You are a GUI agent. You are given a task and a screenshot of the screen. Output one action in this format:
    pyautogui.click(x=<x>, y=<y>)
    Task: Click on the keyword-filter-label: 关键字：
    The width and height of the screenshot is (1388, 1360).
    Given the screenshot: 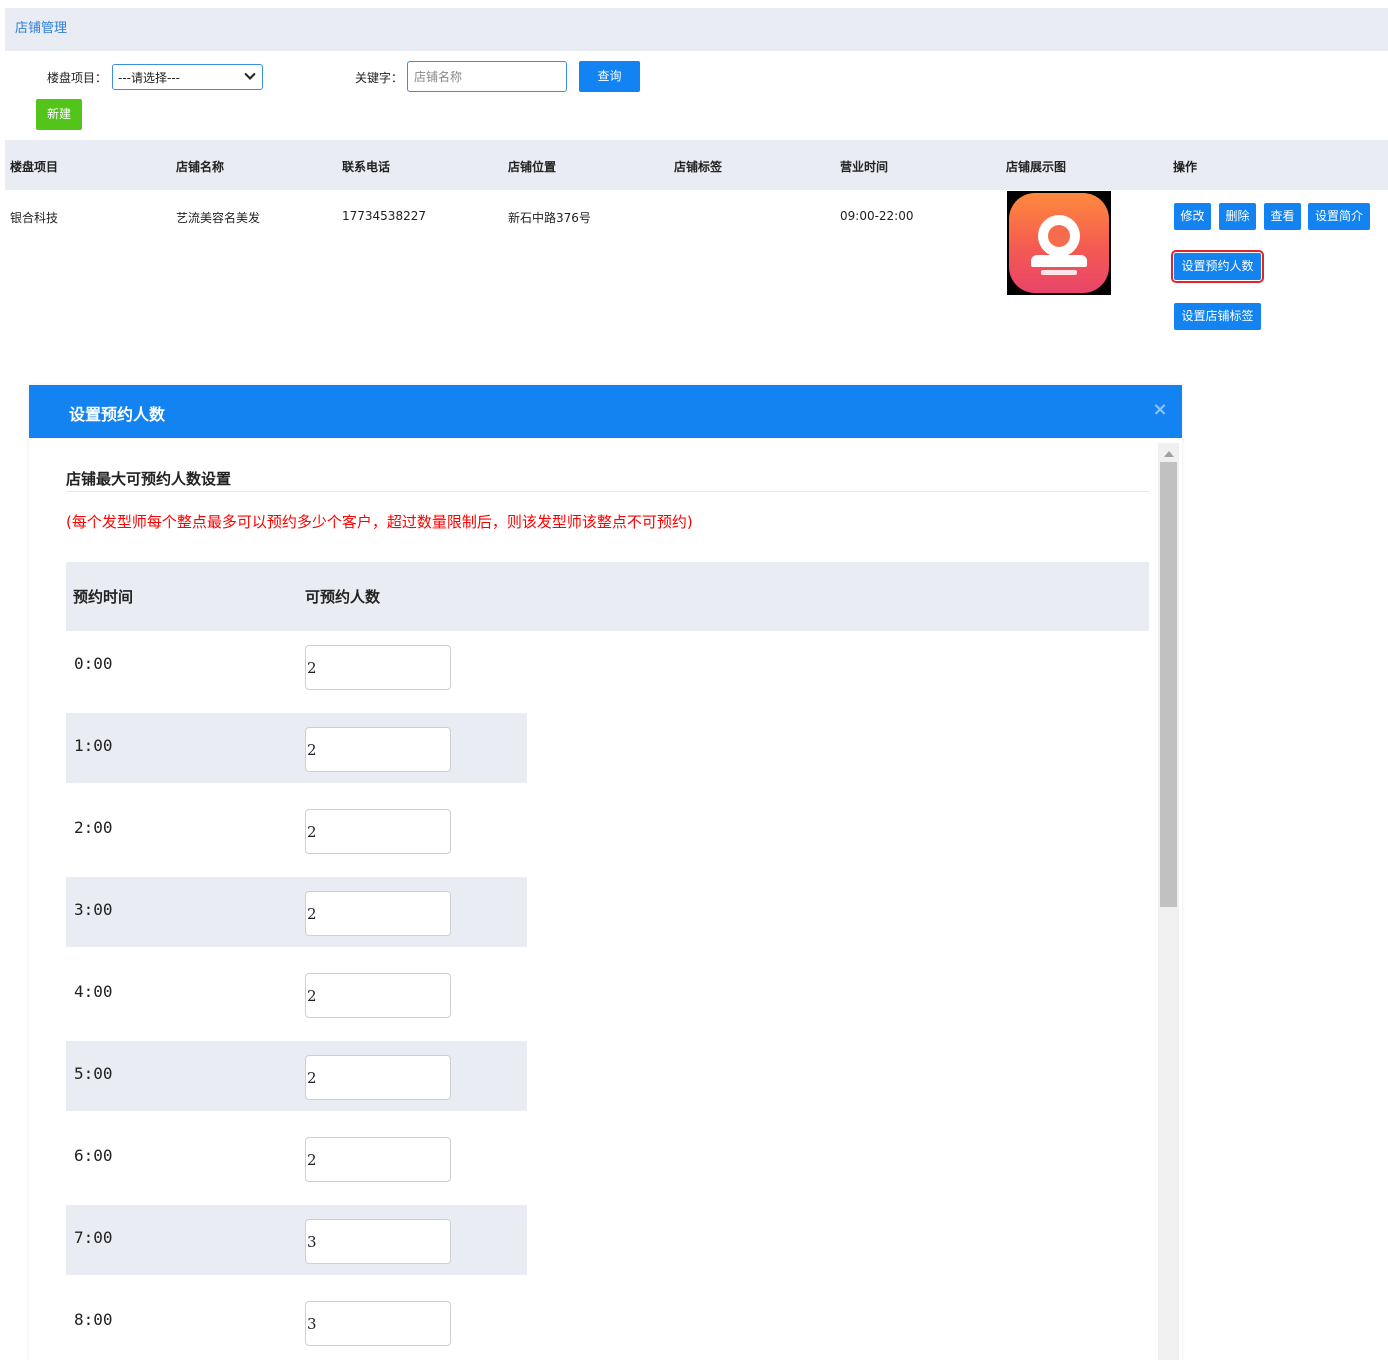 What is the action you would take?
    pyautogui.click(x=379, y=78)
    